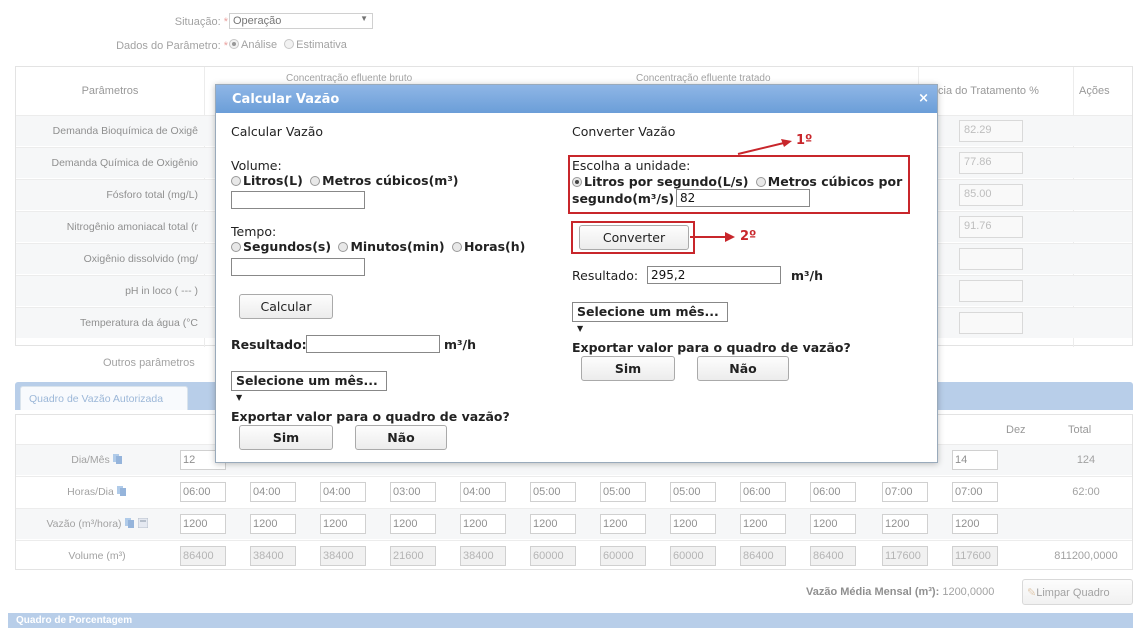 The width and height of the screenshot is (1136, 628). Describe the element at coordinates (748, 236) in the screenshot. I see `annotation-label-2: 2º` at that location.